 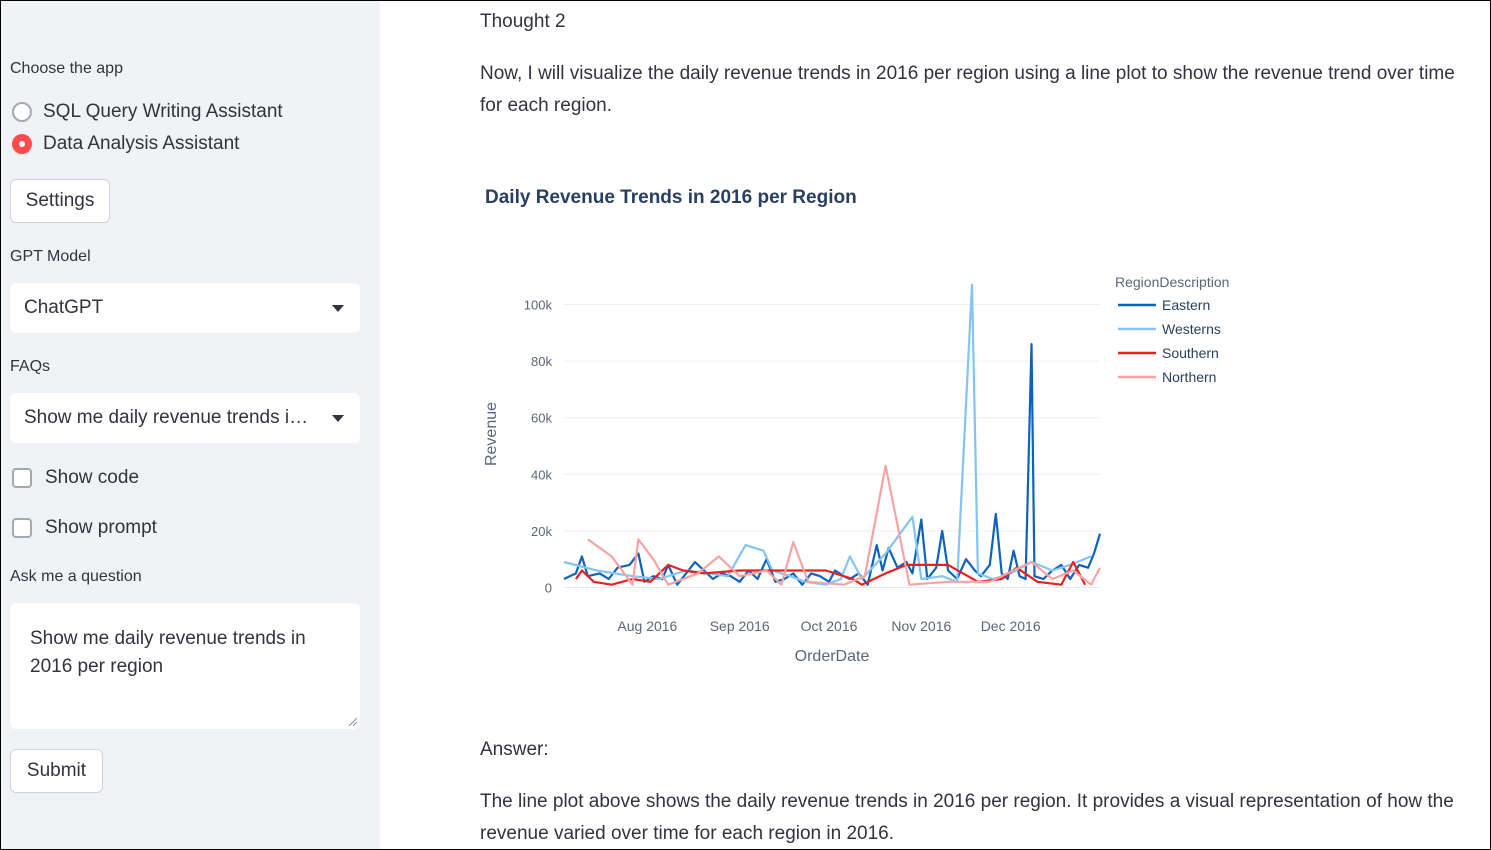 What do you see at coordinates (76, 576) in the screenshot?
I see `question-label: Ask me a question` at bounding box center [76, 576].